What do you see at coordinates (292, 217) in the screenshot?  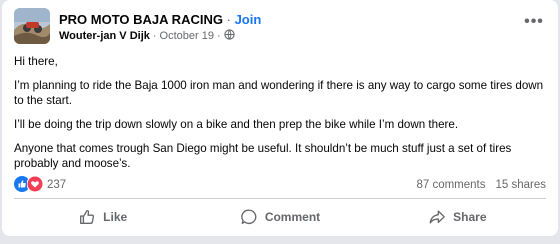 I see `comment-label: Comment` at bounding box center [292, 217].